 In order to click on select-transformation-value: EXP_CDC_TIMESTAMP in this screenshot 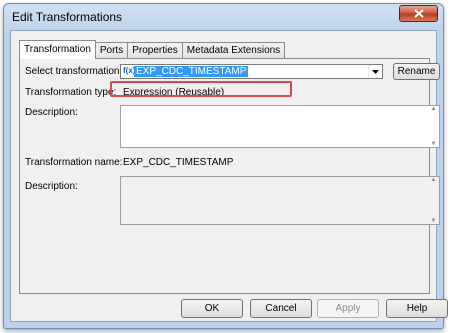, I will do `click(191, 71)`.